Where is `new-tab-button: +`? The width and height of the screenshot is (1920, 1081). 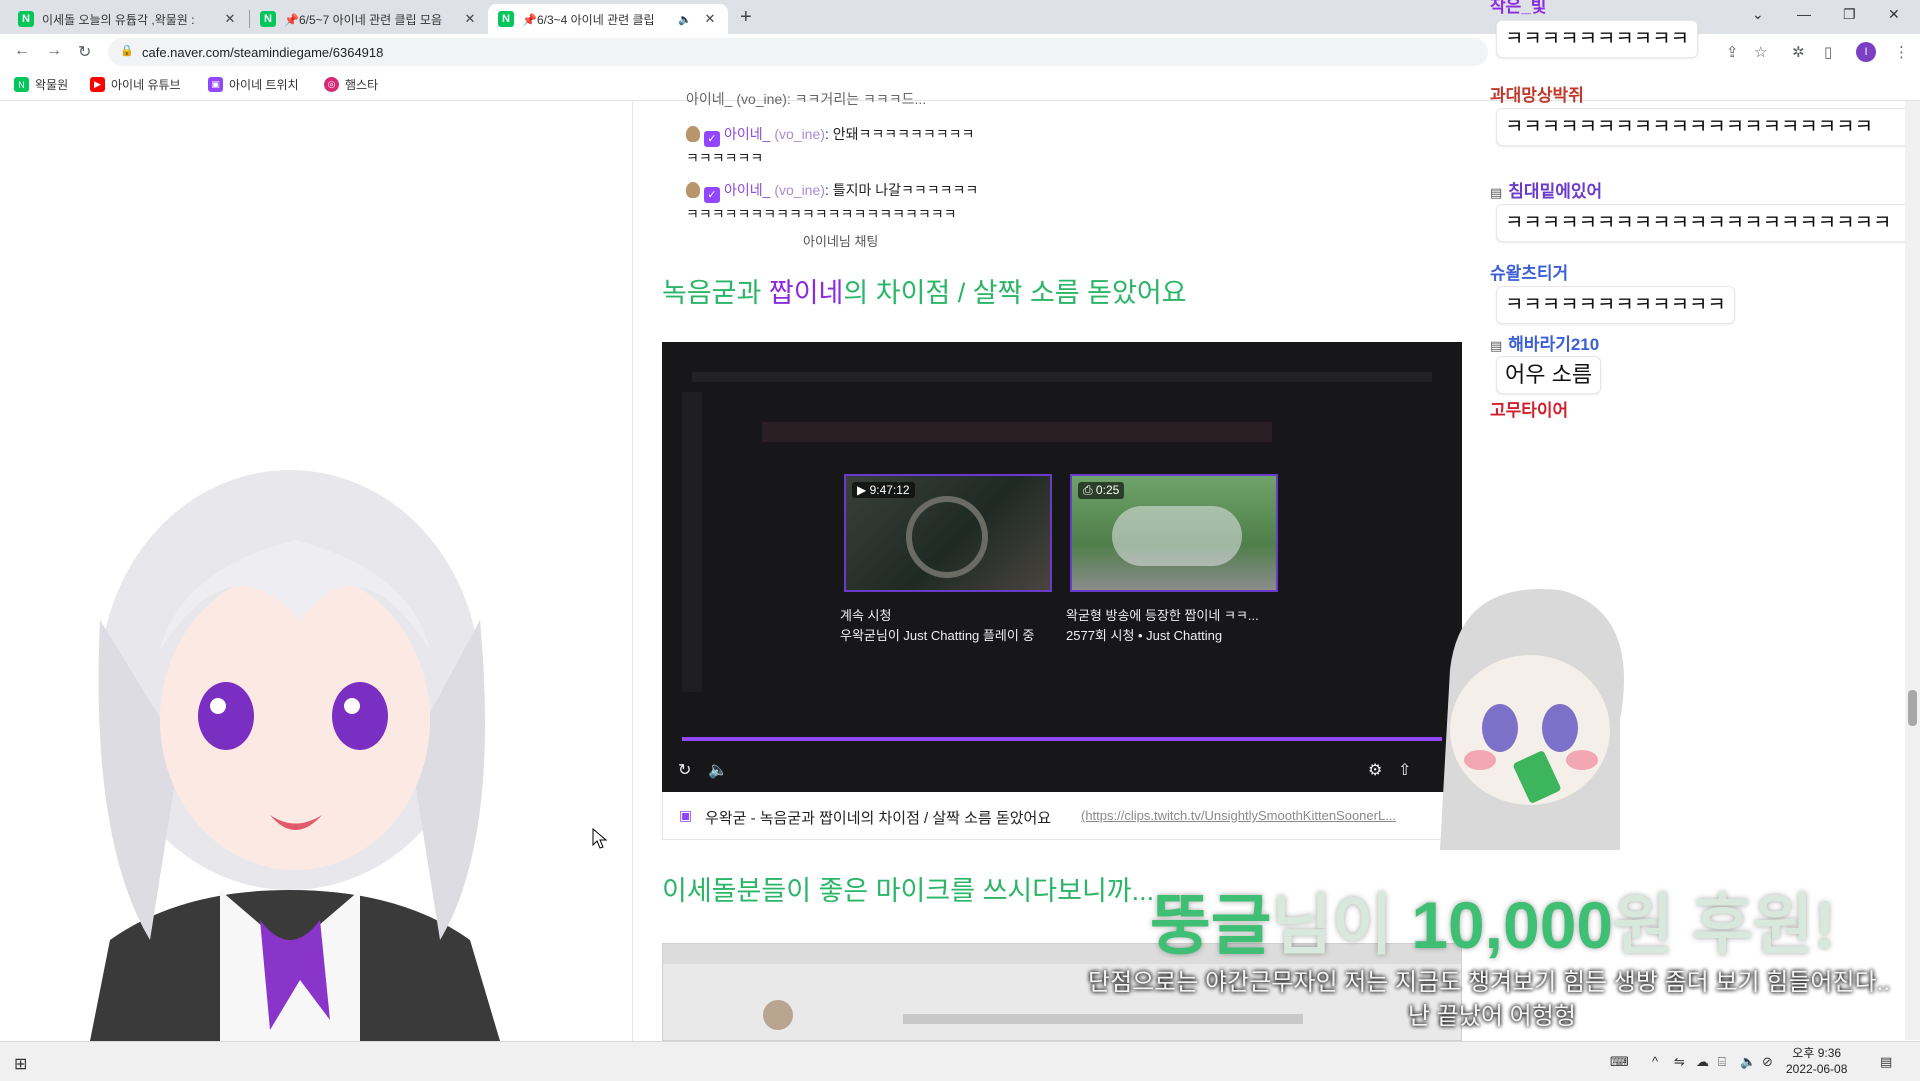 new-tab-button: + is located at coordinates (746, 17).